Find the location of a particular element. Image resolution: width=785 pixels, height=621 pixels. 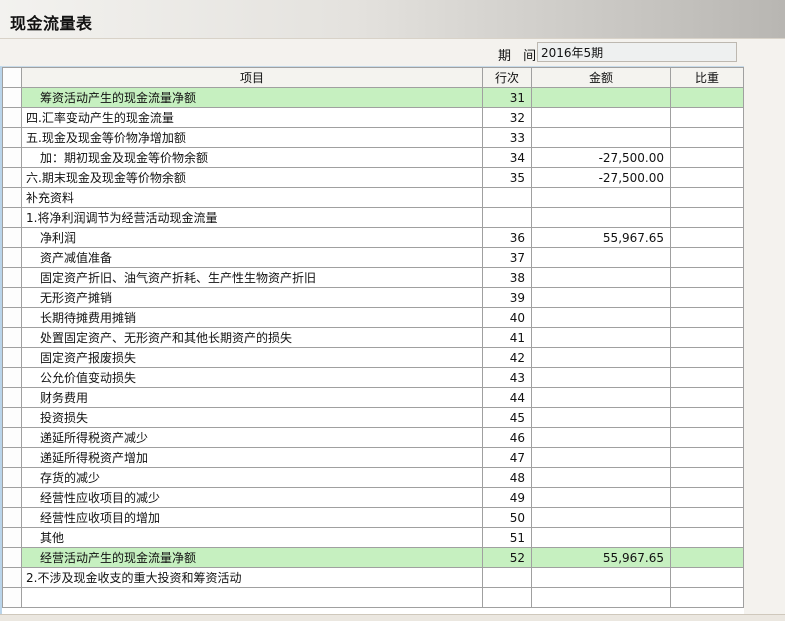

table-row: 六.期末现金及现金等价物余额 35 -27,500.00 is located at coordinates (373, 177).